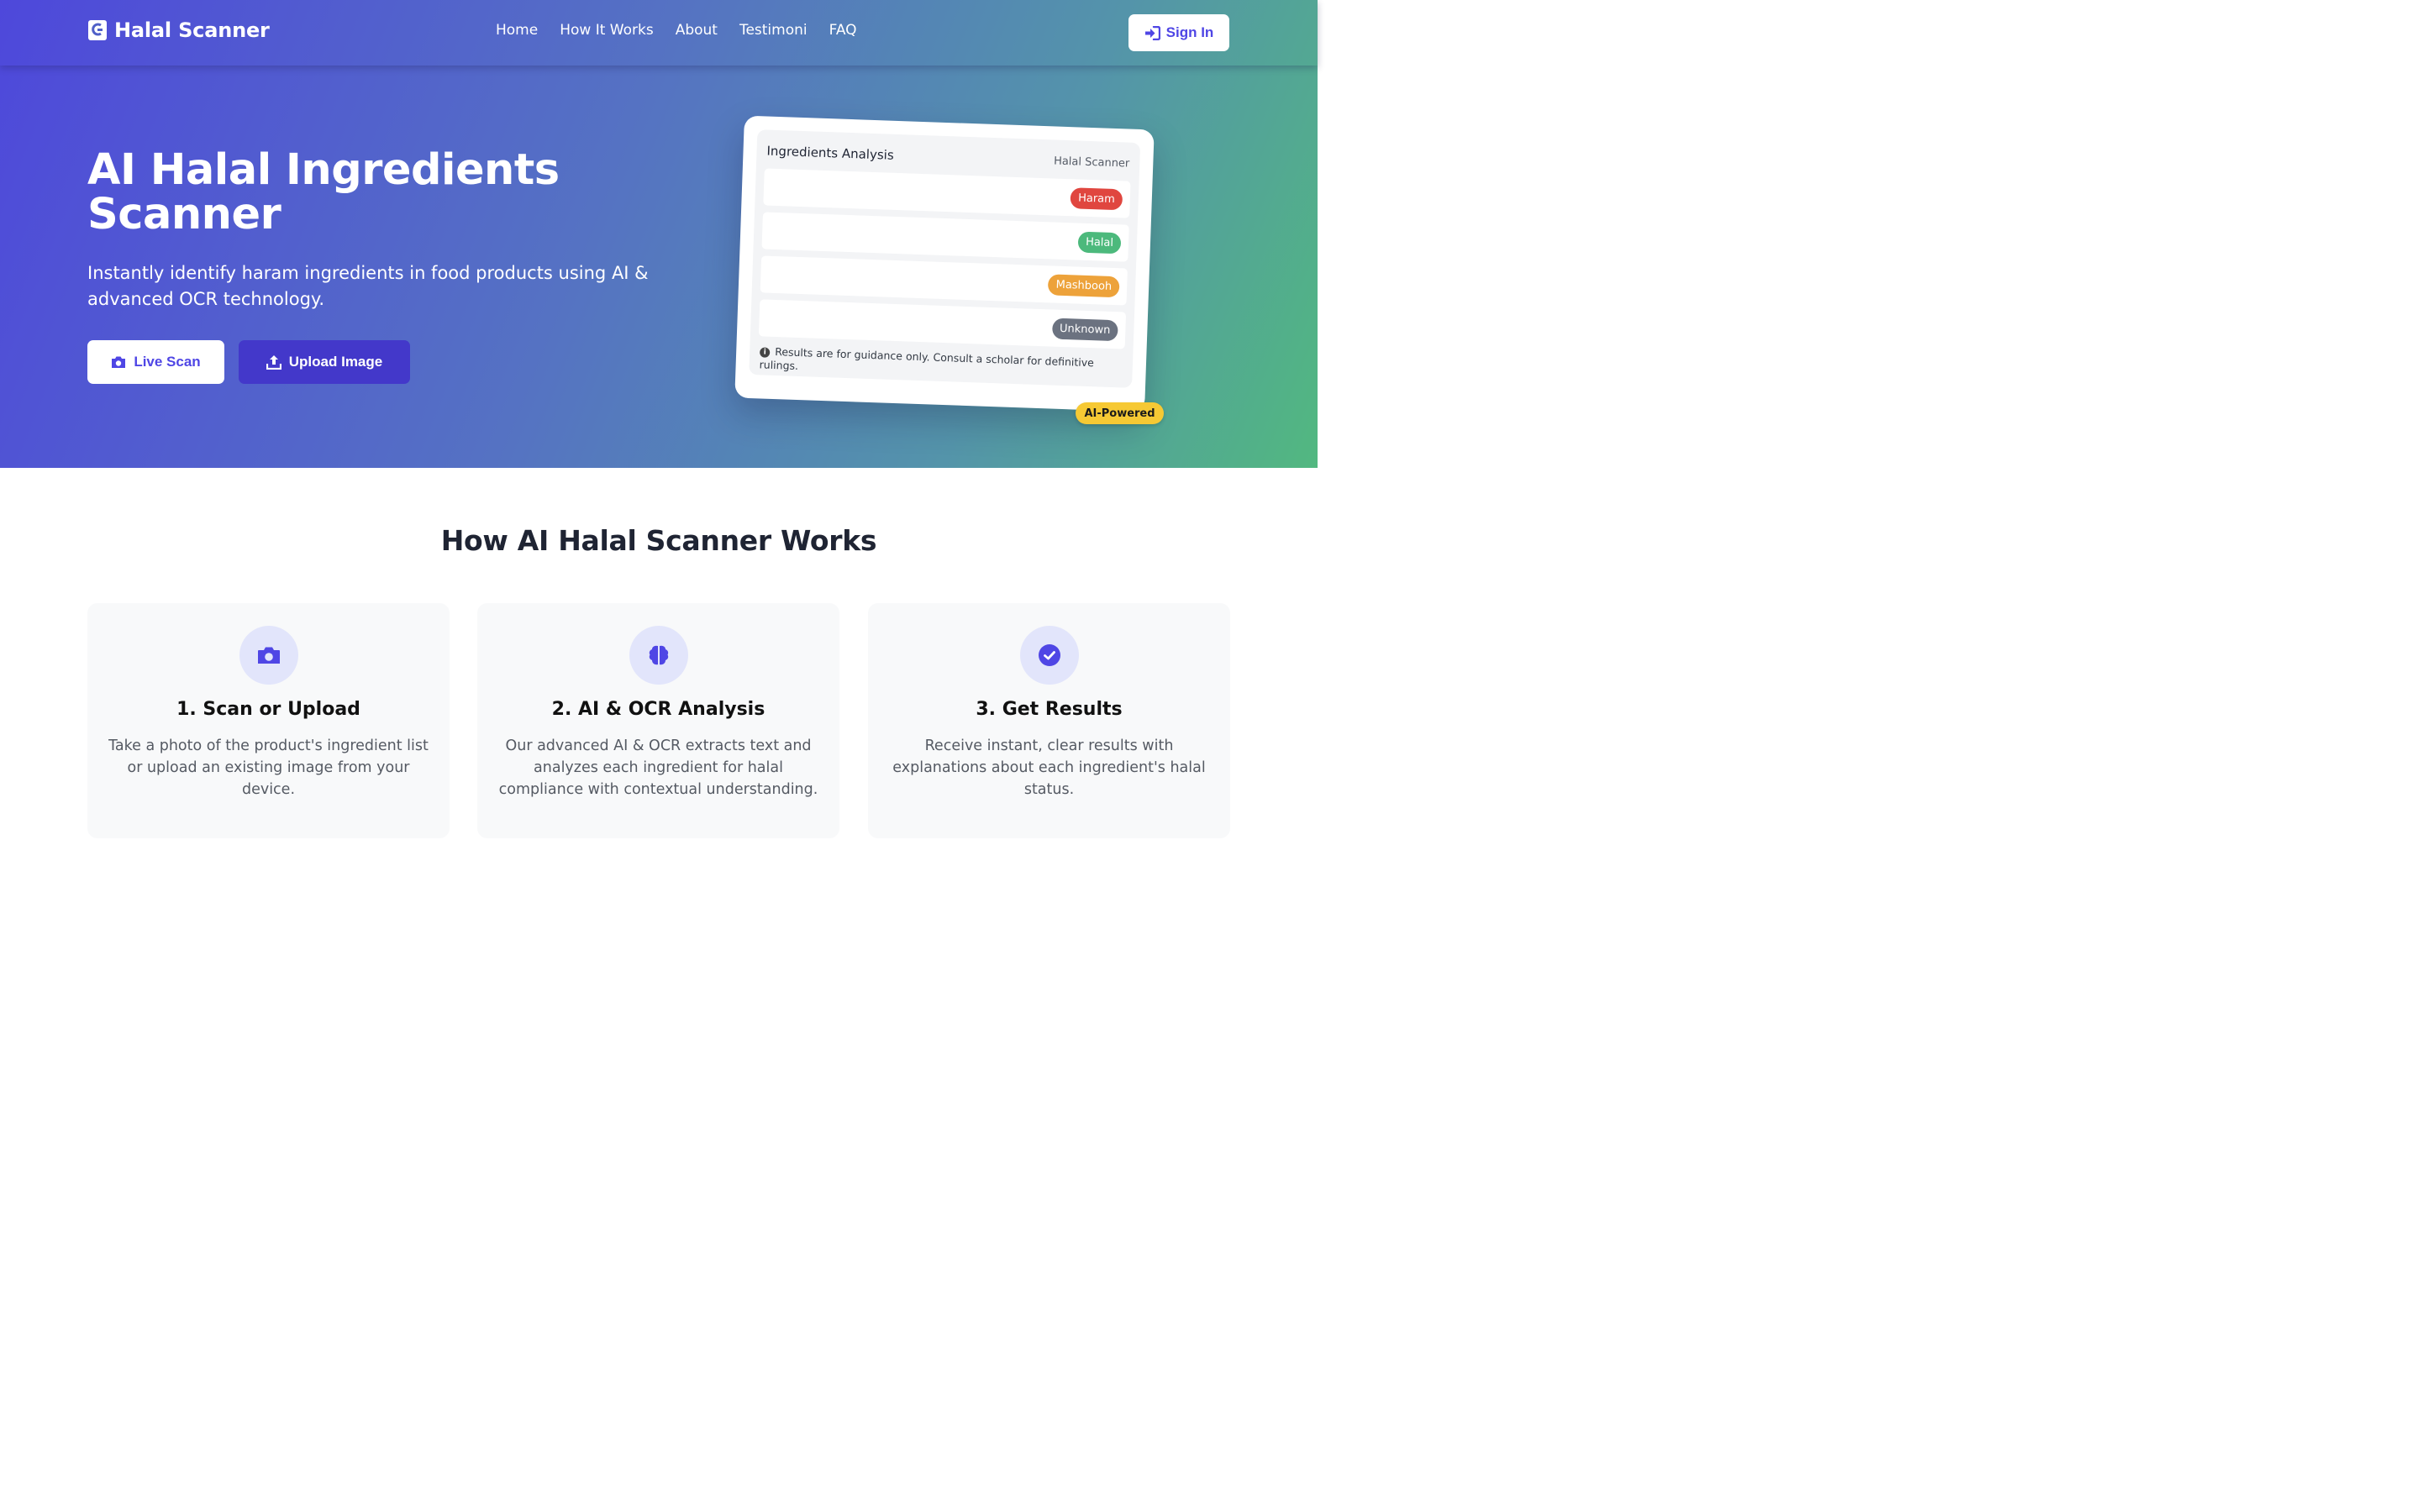  I want to click on sign-in-button: Sign In, so click(1178, 32).